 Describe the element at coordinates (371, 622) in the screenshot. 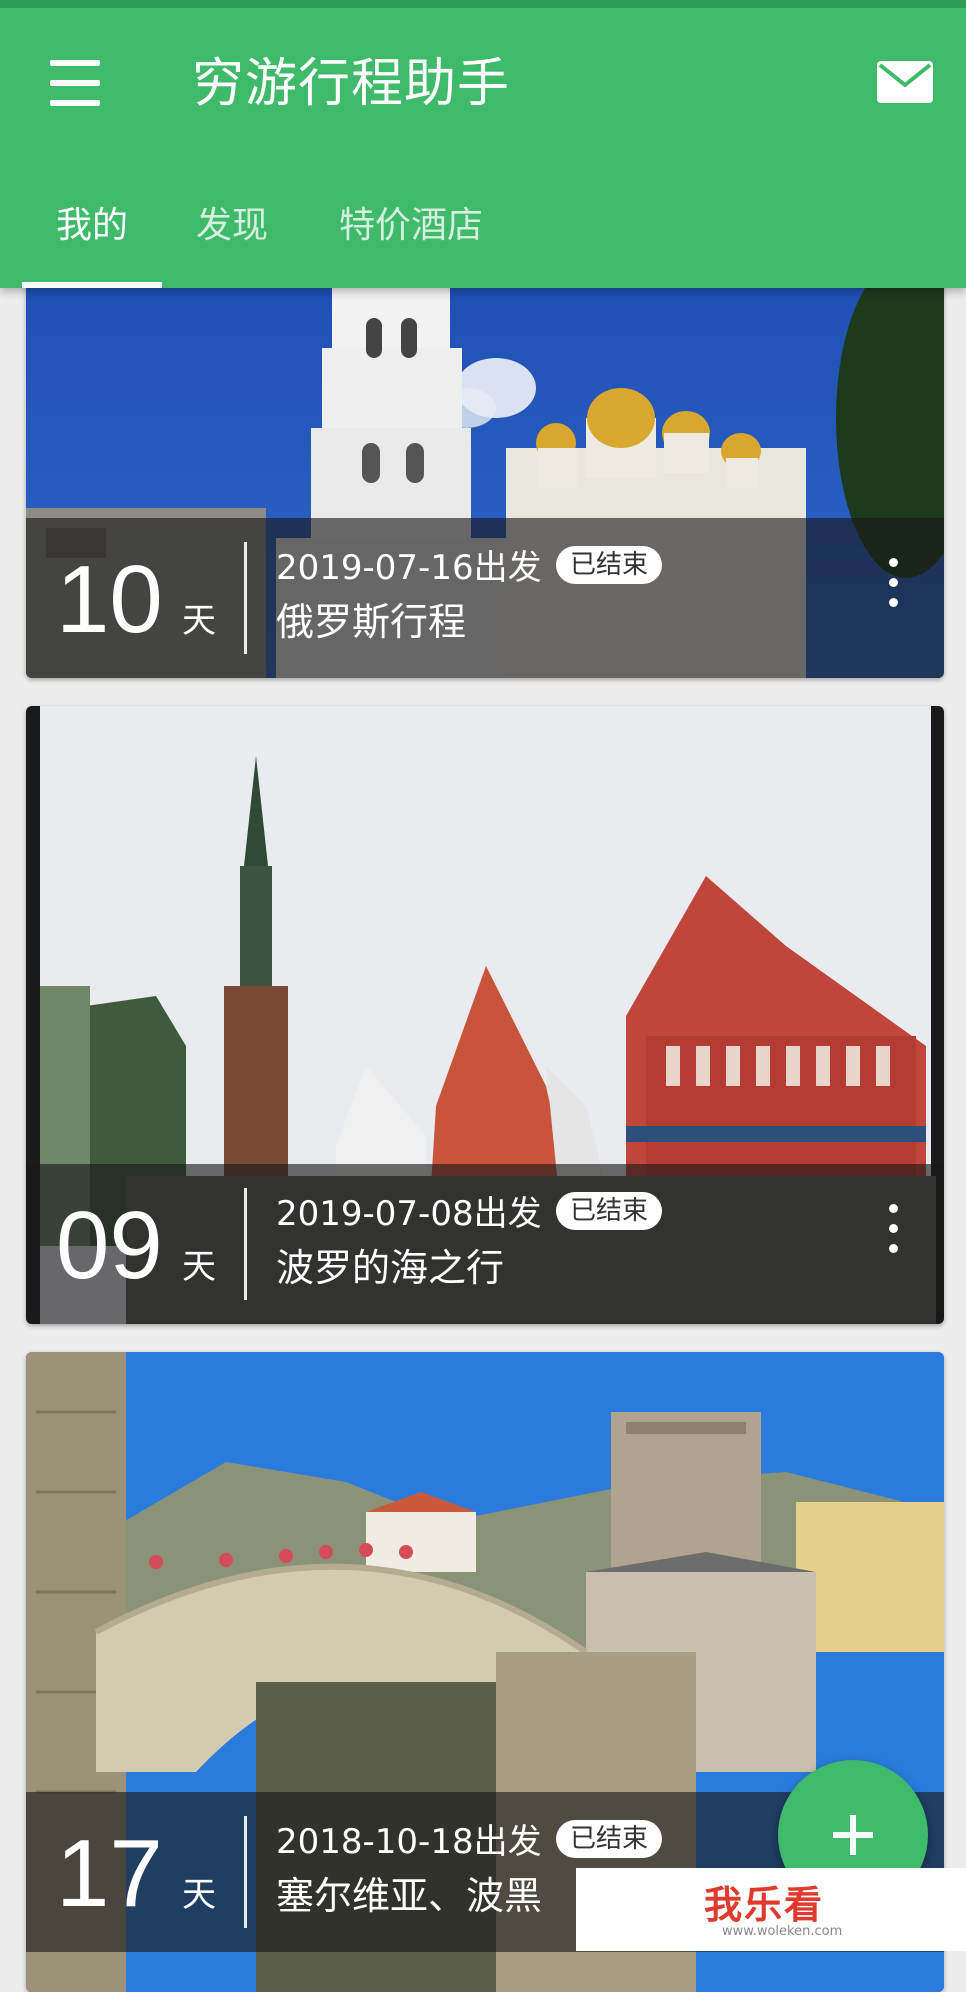

I see `trip-name: 俄罗斯行程` at that location.